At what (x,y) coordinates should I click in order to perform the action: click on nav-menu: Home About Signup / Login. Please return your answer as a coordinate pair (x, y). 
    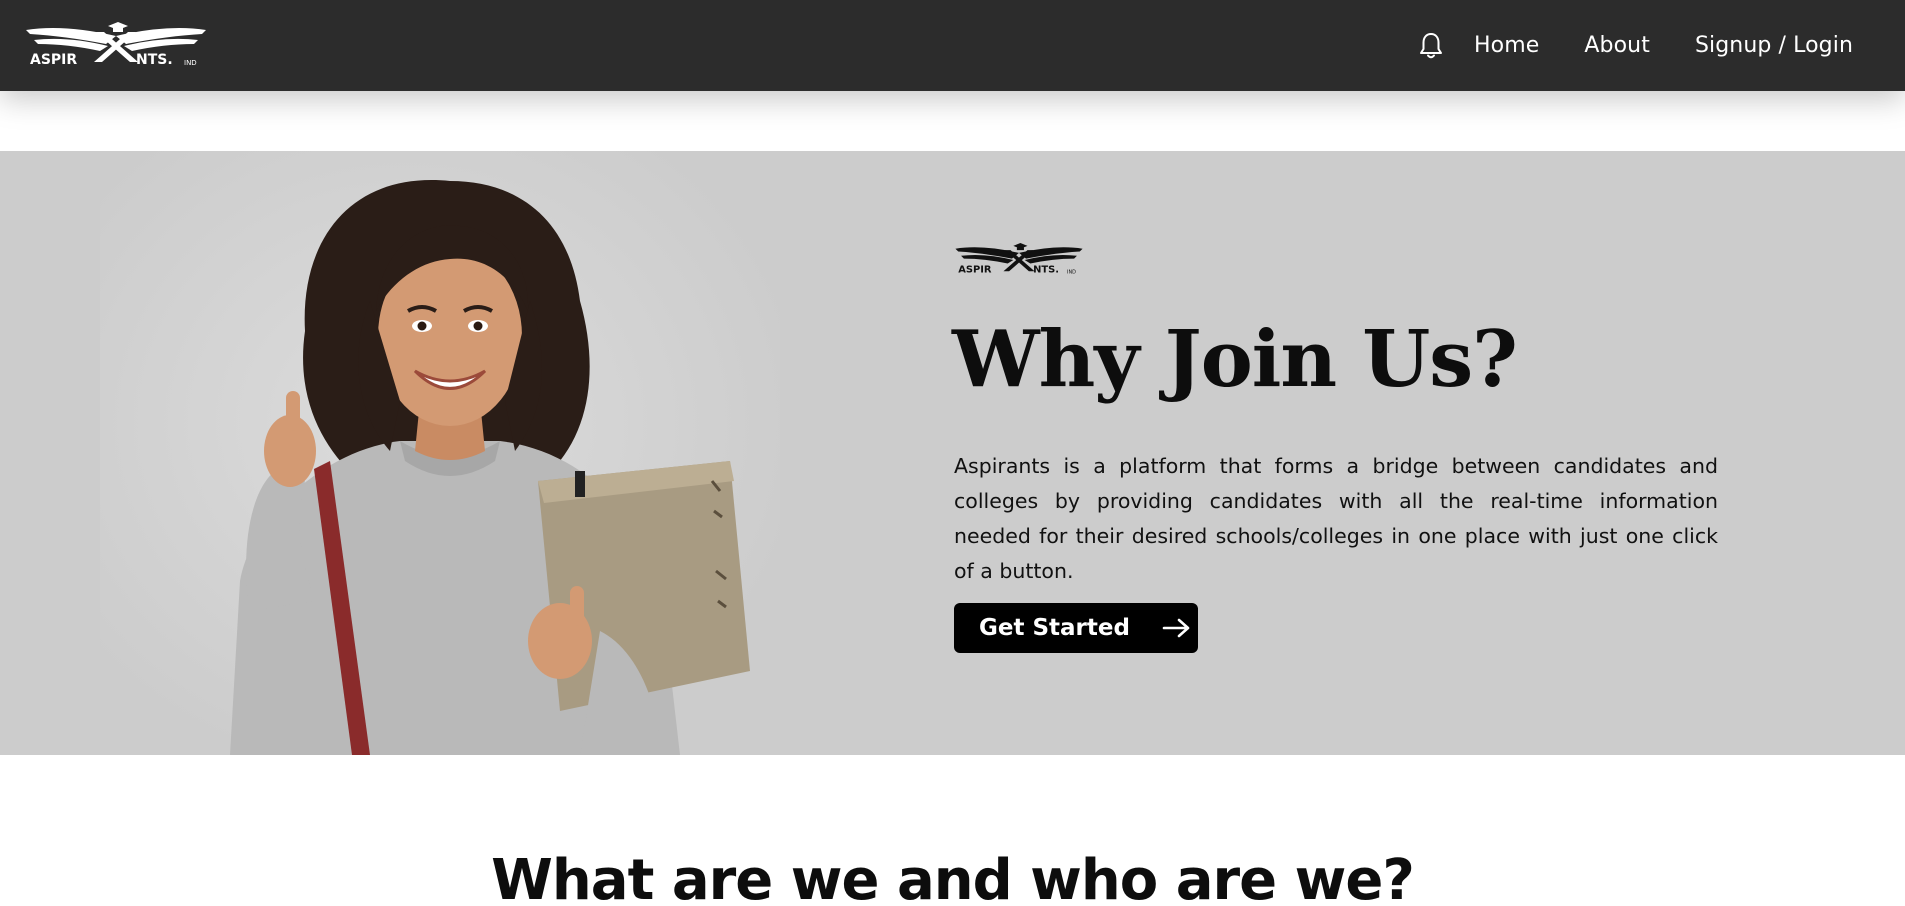
    Looking at the image, I should click on (1634, 45).